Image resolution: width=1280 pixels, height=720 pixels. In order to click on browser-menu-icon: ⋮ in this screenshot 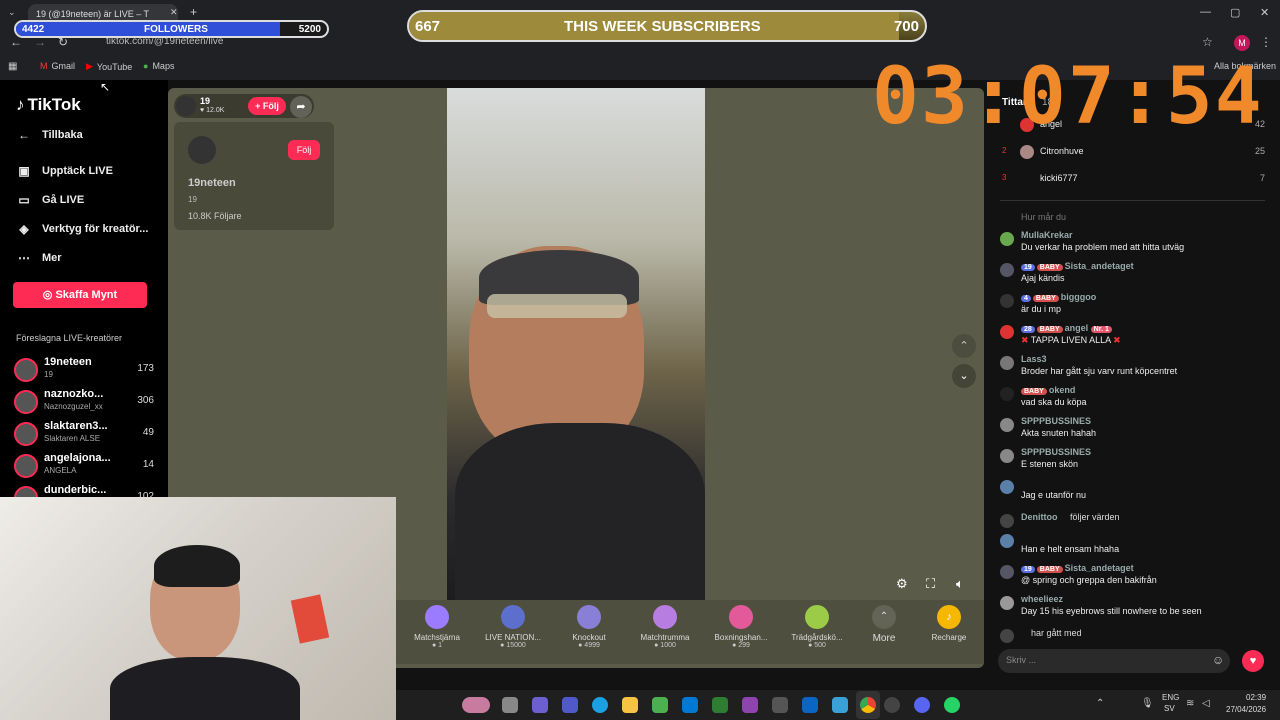, I will do `click(1266, 42)`.